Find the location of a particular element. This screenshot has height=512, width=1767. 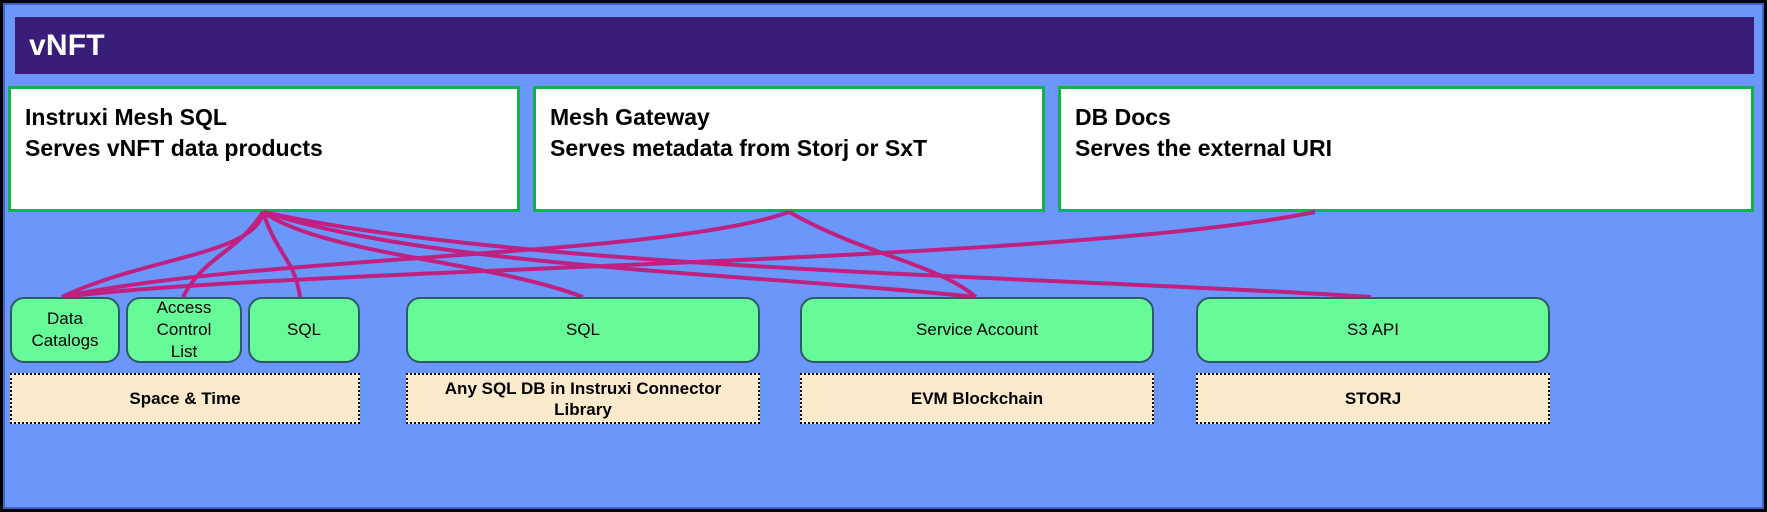

store-storj: STORJ is located at coordinates (1373, 398).